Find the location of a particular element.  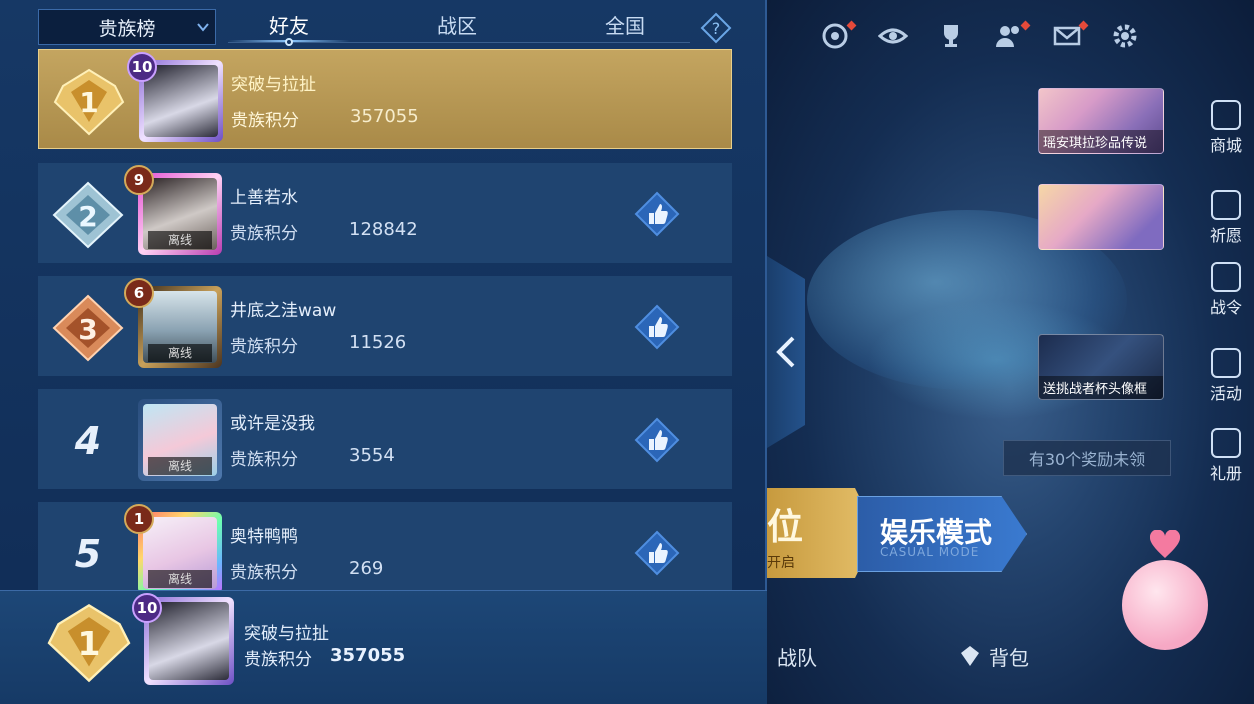

ranked-mode-title: 位 is located at coordinates (785, 527).